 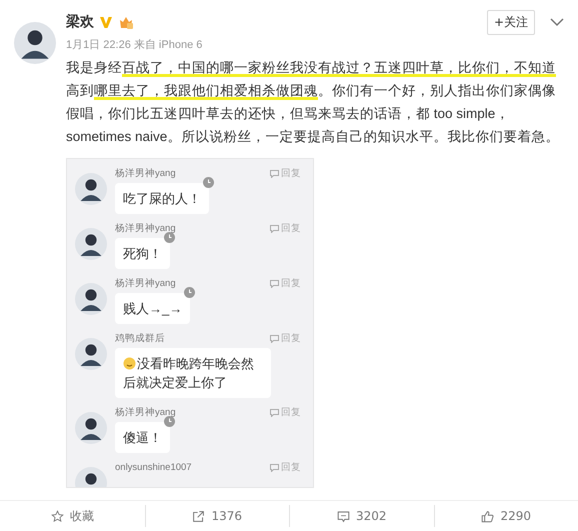 I want to click on action-button: 收藏, so click(x=72, y=516).